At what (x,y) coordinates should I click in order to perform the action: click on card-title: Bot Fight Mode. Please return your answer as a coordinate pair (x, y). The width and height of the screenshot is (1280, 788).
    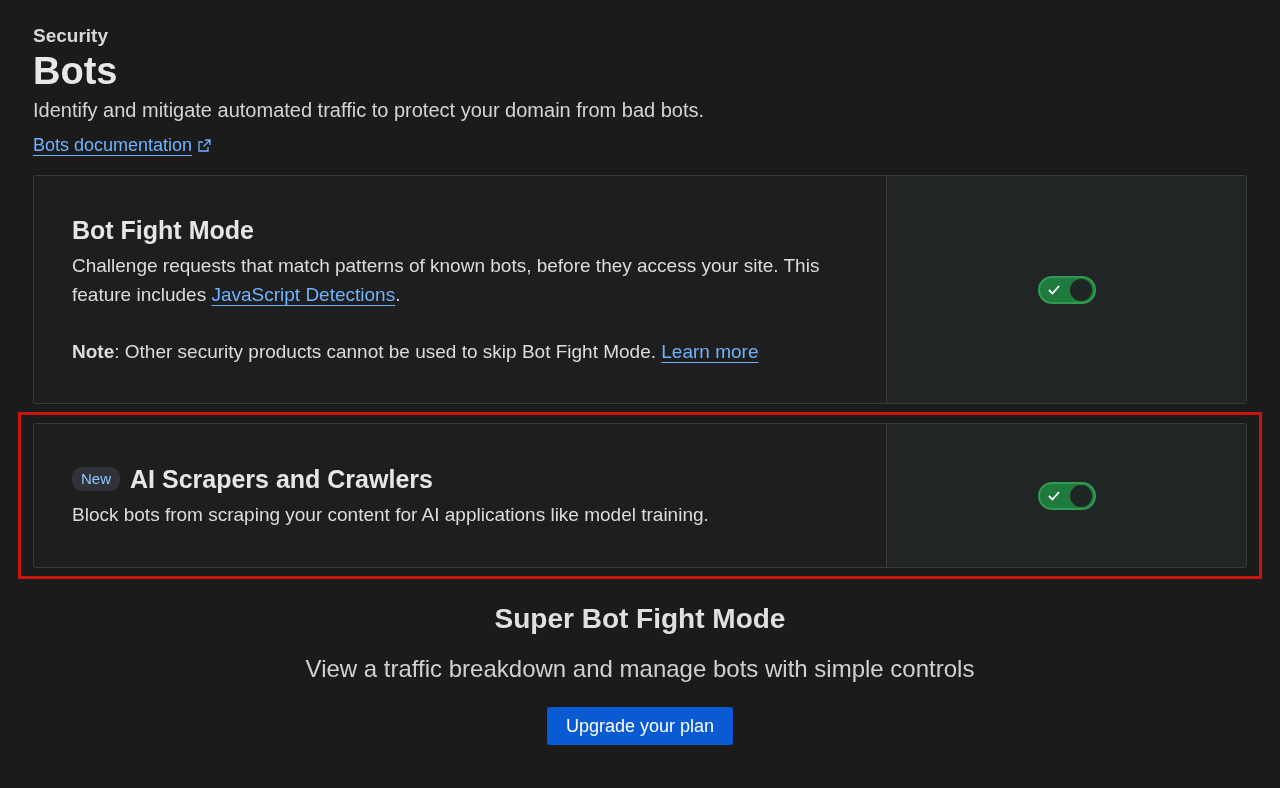
    Looking at the image, I should click on (163, 230).